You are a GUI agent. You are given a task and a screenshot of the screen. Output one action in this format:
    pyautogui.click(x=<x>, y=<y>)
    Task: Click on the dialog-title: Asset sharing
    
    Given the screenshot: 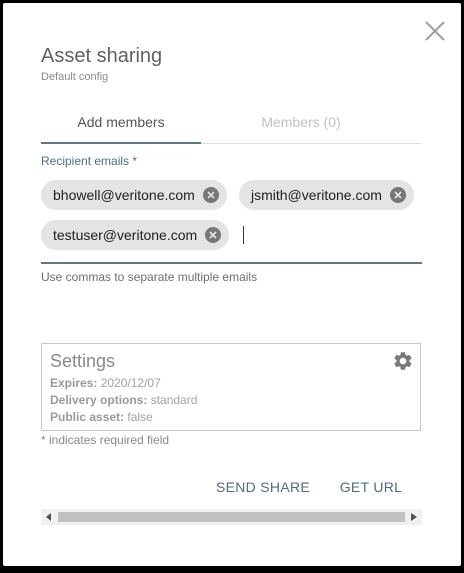 What is the action you would take?
    pyautogui.click(x=102, y=56)
    